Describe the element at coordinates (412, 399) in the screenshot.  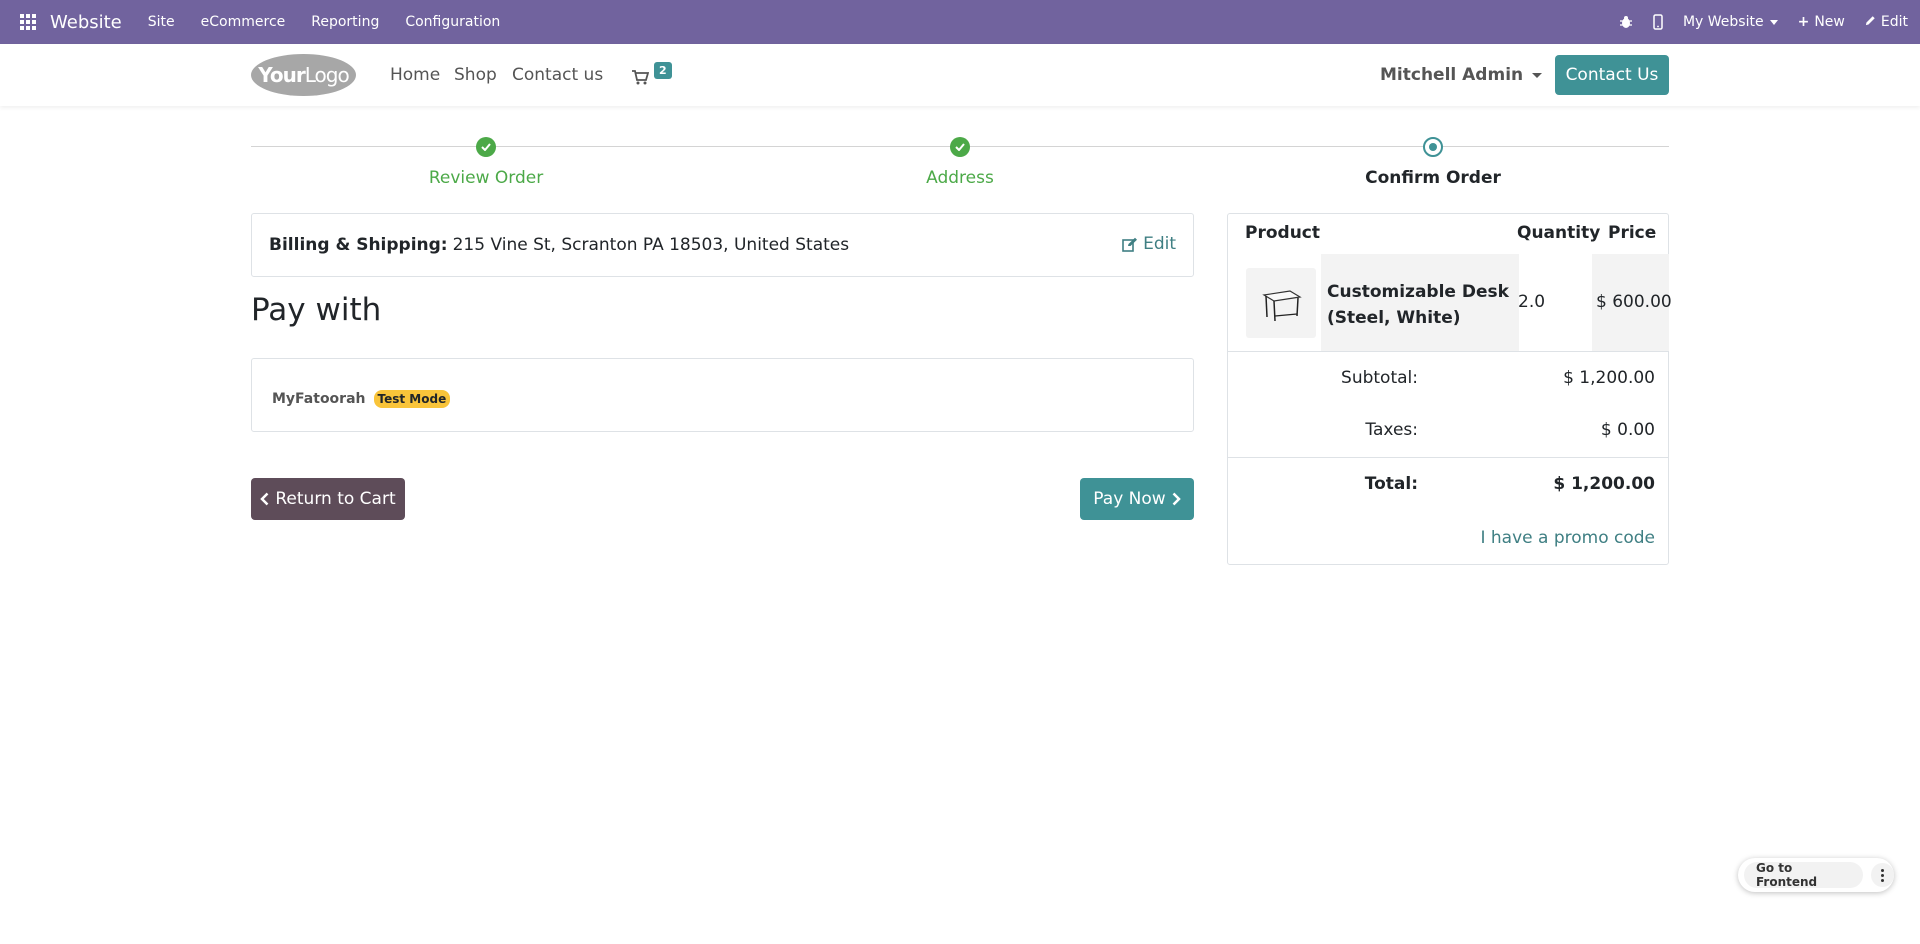
I see `test-mode-badge: Test Mode` at that location.